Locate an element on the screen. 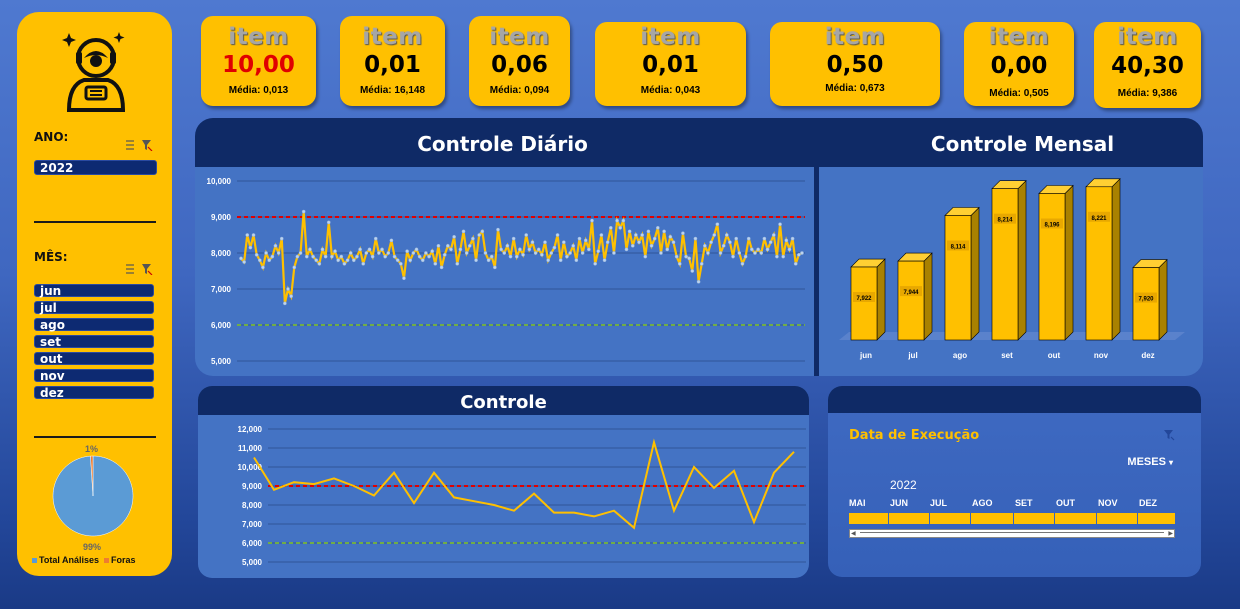  legend-total: Total Análises is located at coordinates (69, 560).